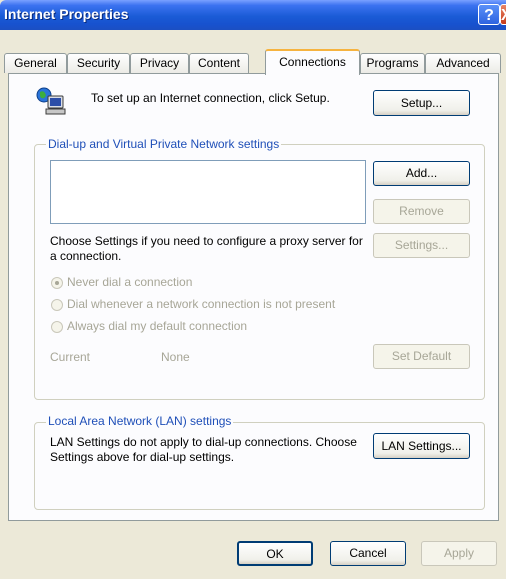 The width and height of the screenshot is (506, 579). Describe the element at coordinates (140, 421) in the screenshot. I see `lan-settings-legend: Local Area Network (LAN) settings` at that location.